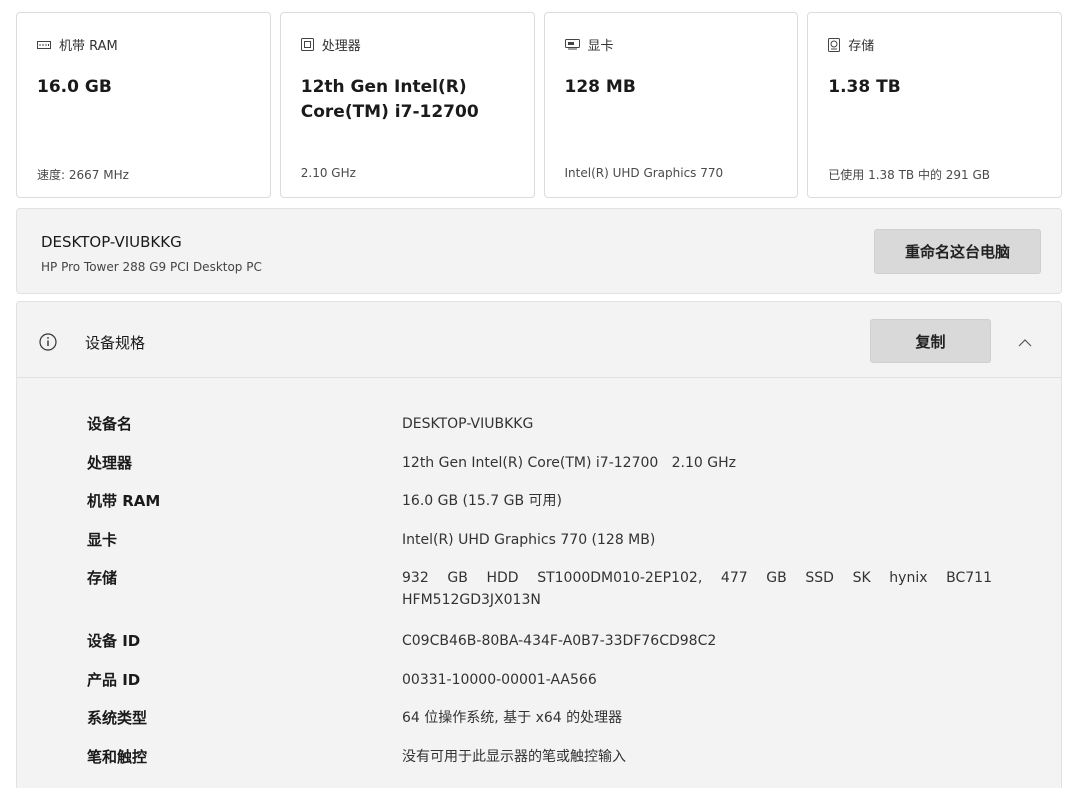 The height and width of the screenshot is (788, 1080). What do you see at coordinates (111, 242) in the screenshot?
I see `device-name: DESKTOP-VIUBKKG` at bounding box center [111, 242].